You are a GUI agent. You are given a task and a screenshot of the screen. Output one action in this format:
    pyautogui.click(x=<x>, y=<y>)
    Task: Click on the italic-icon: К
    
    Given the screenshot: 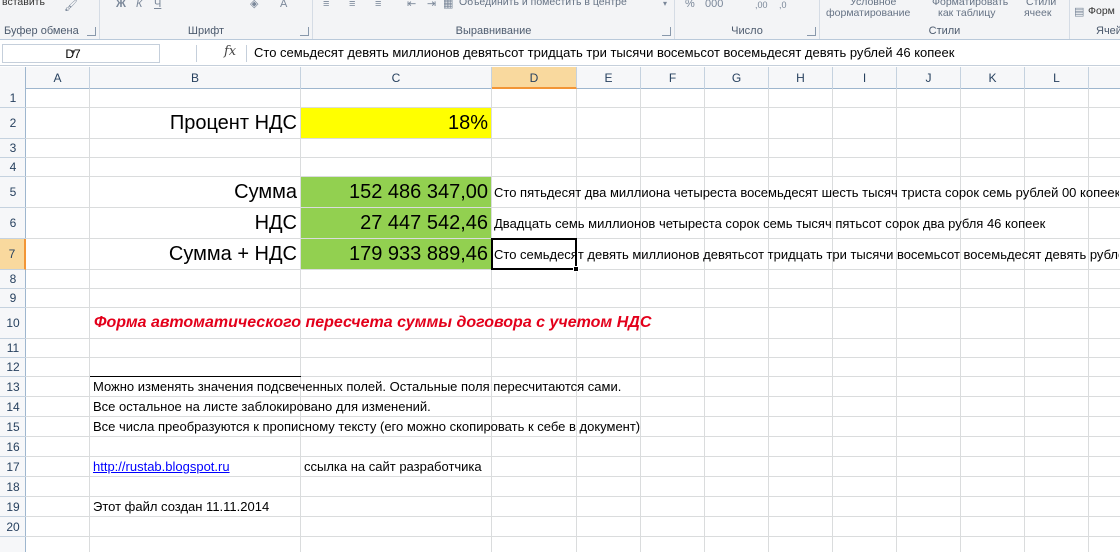 What is the action you would take?
    pyautogui.click(x=139, y=5)
    